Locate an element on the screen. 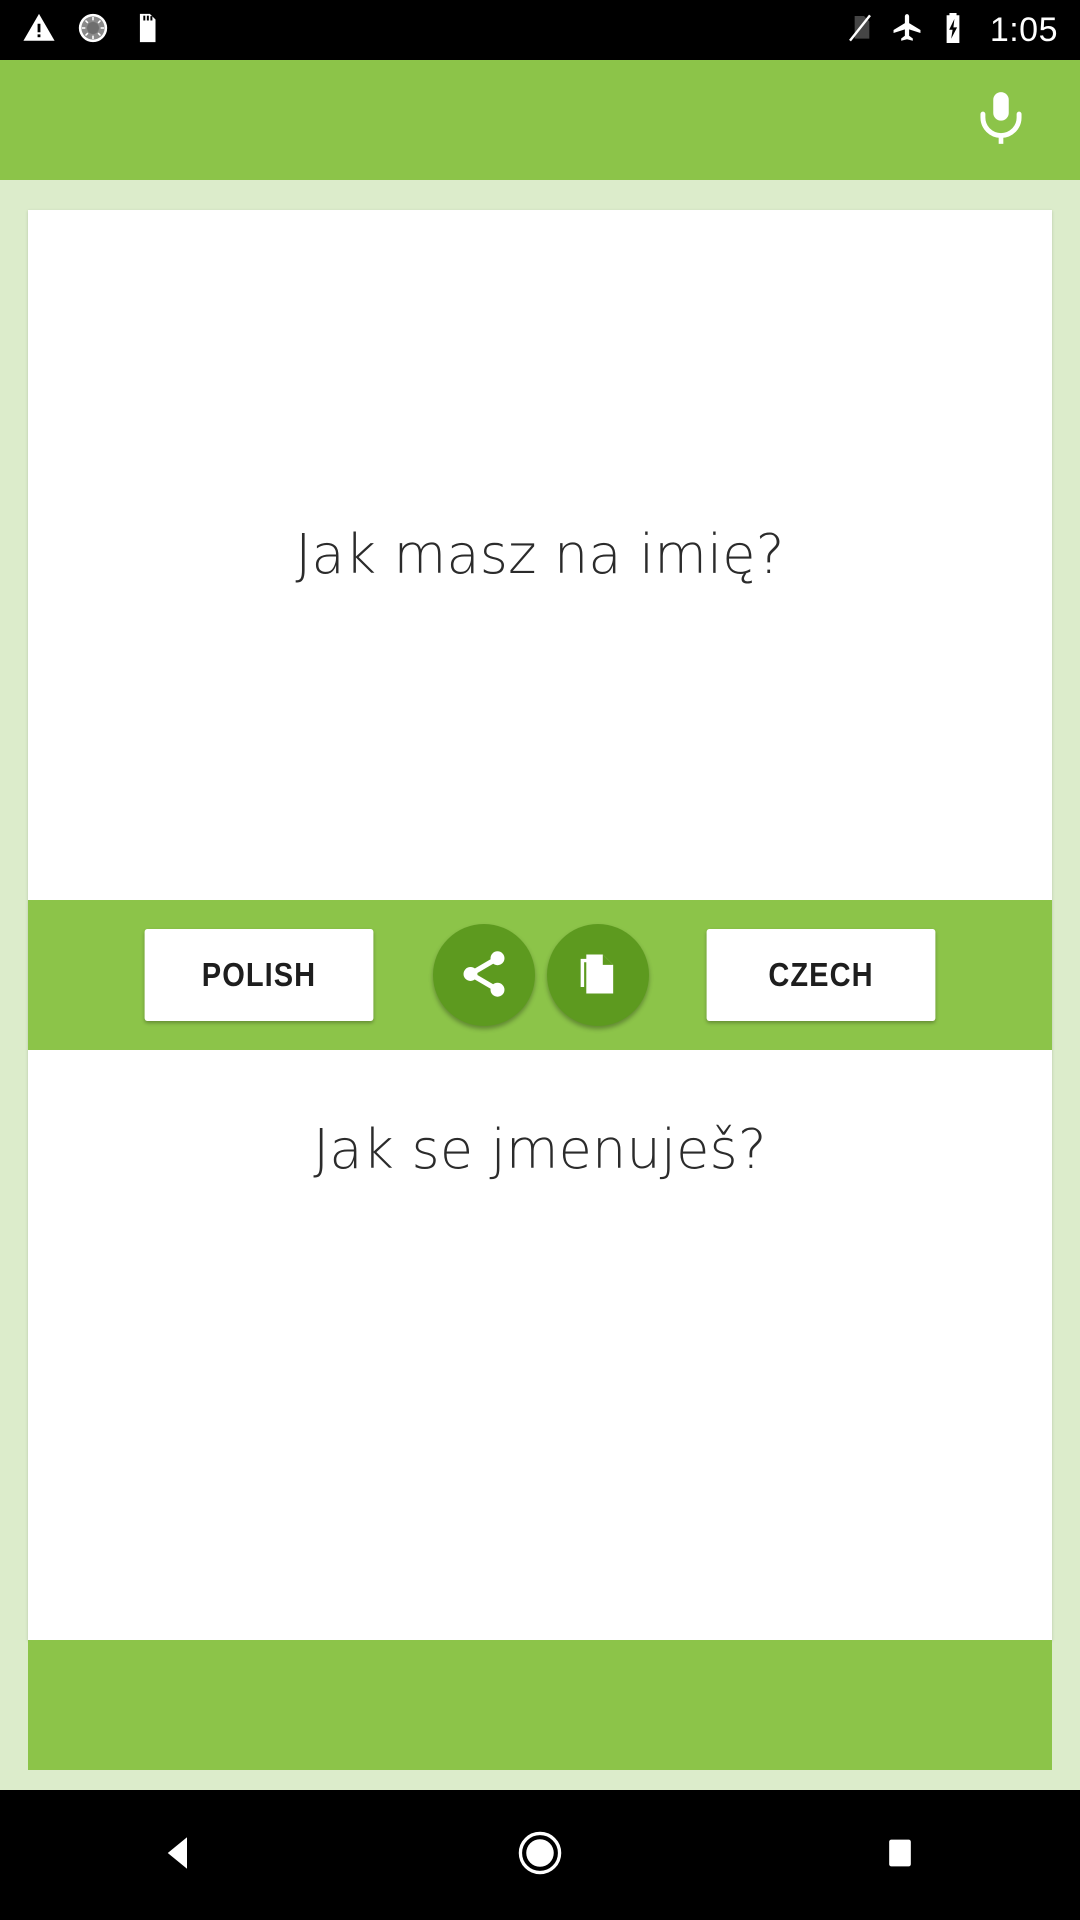  sync-spinner-icon is located at coordinates (93, 30).